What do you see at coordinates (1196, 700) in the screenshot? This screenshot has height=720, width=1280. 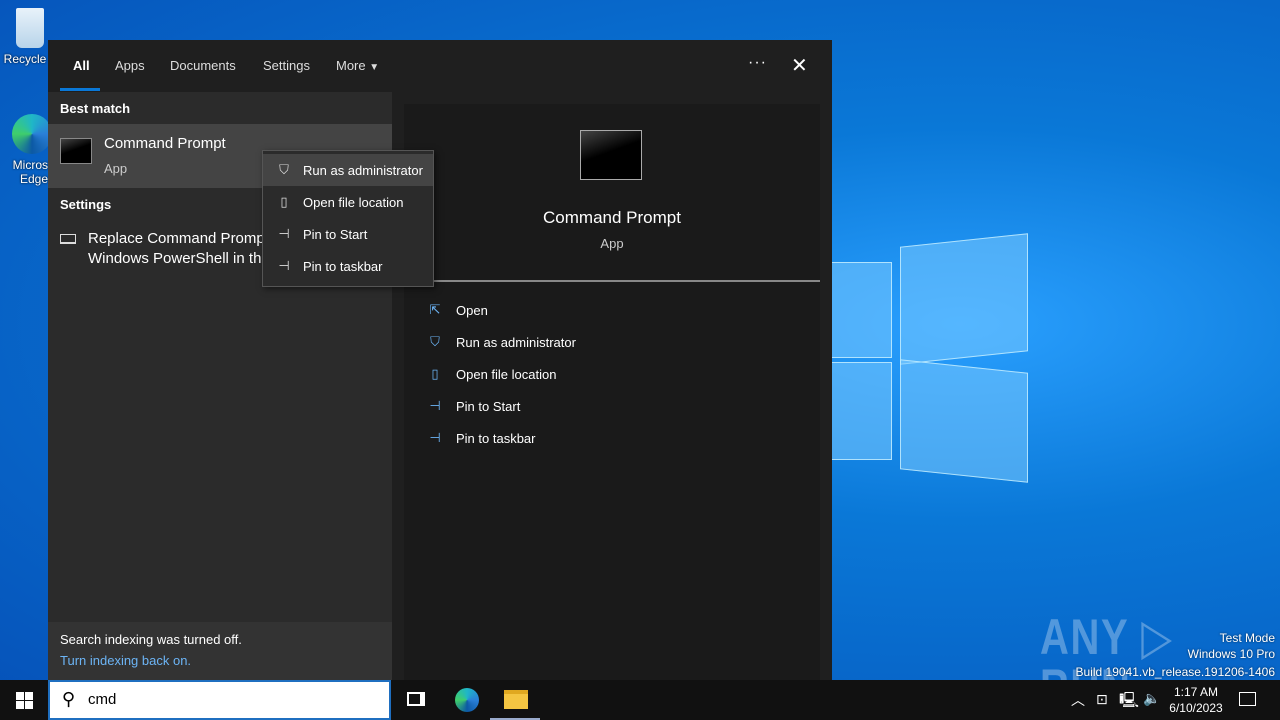 I see `clock: 1:17 AM 6/10/2023` at bounding box center [1196, 700].